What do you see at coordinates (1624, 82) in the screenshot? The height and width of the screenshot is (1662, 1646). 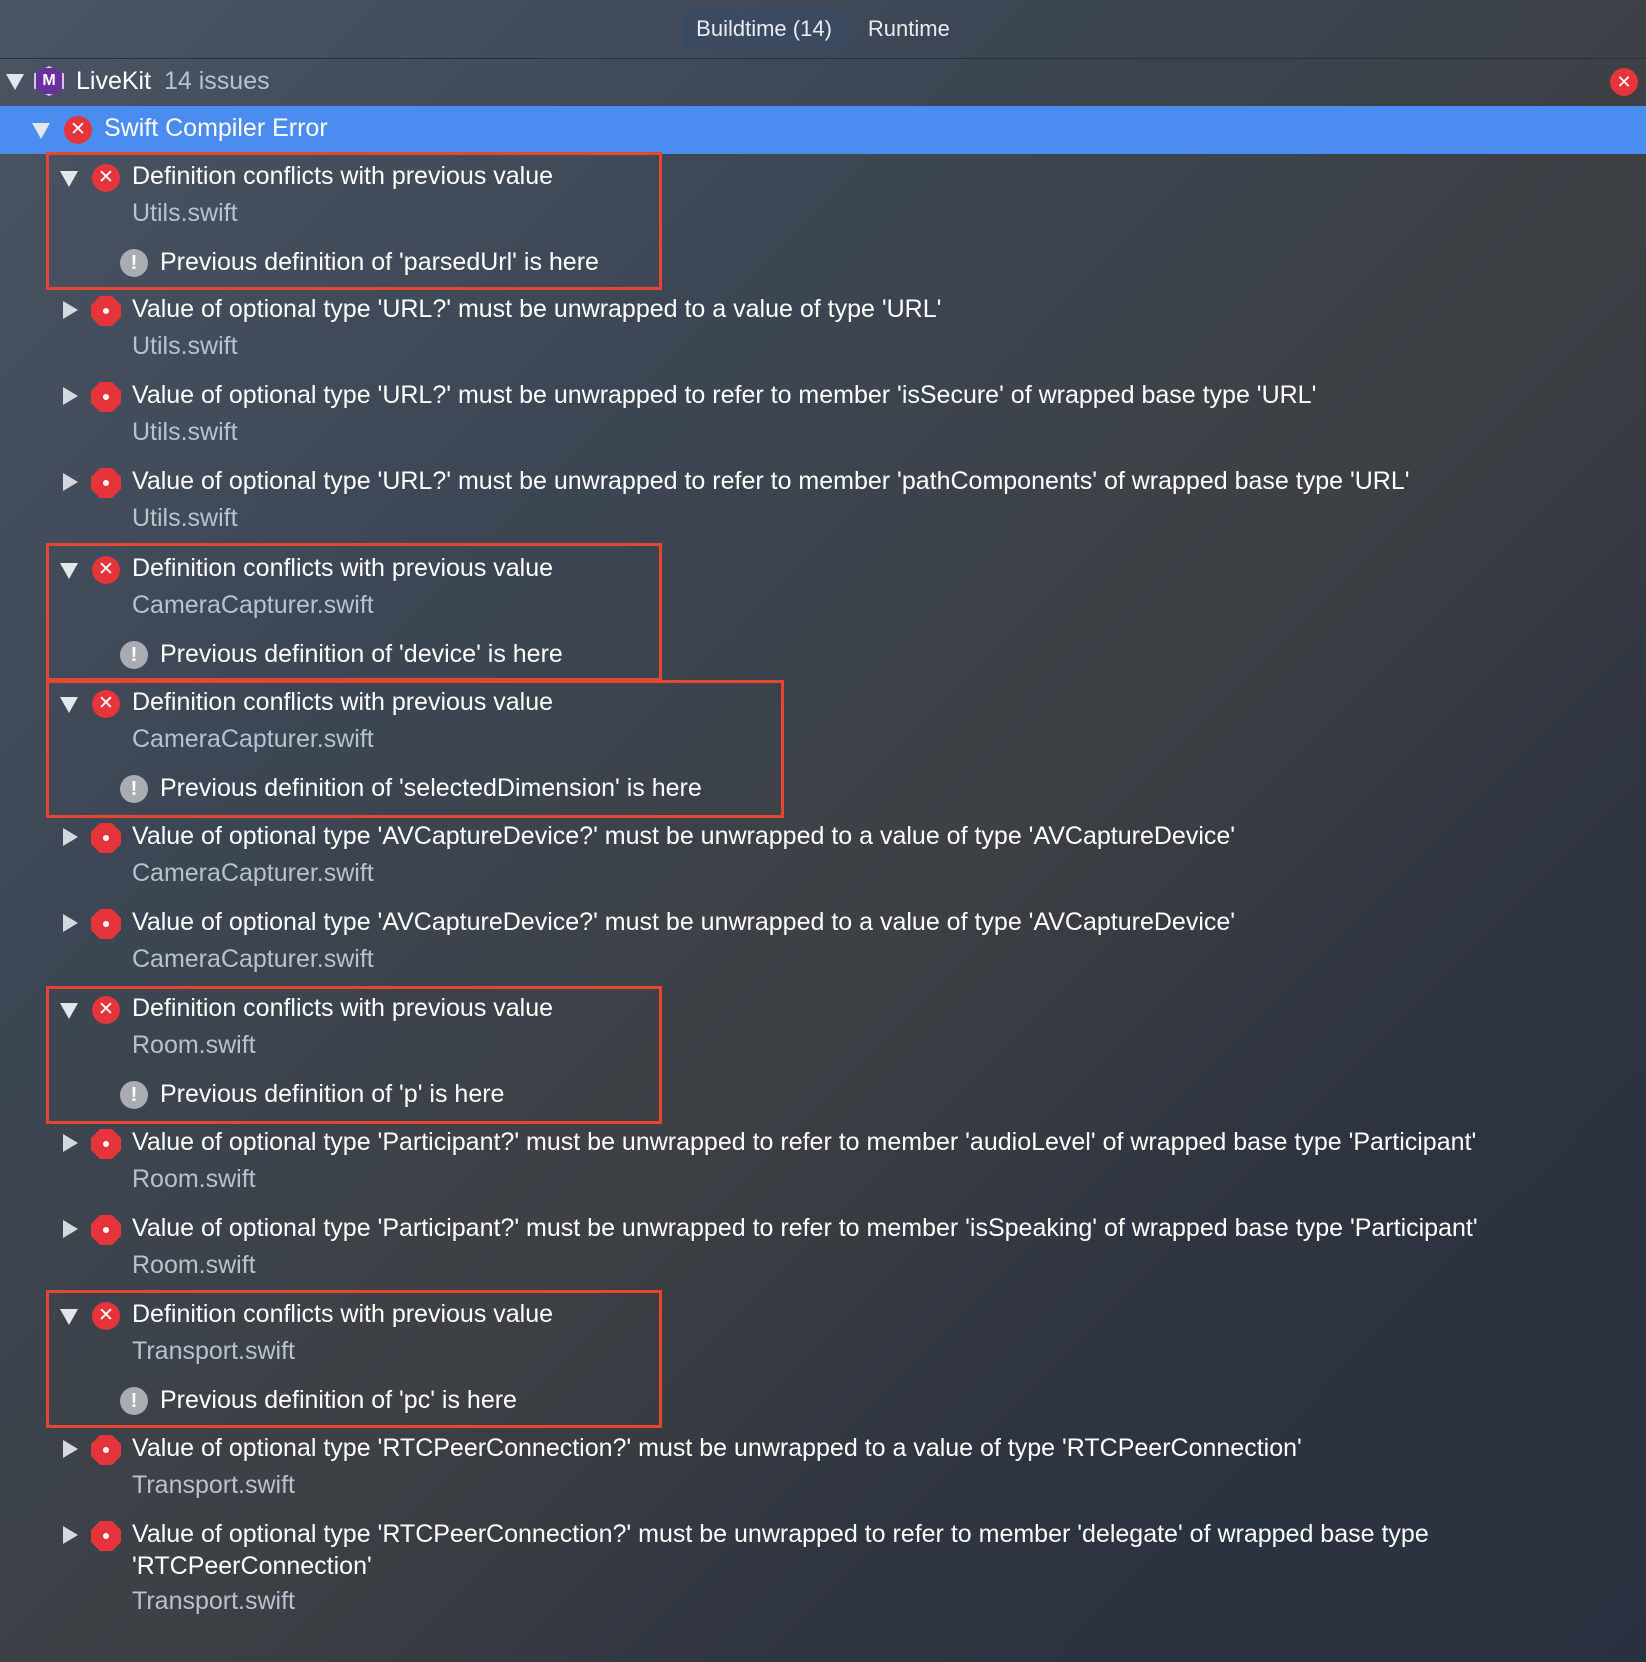 I see `close-icon: ✕` at bounding box center [1624, 82].